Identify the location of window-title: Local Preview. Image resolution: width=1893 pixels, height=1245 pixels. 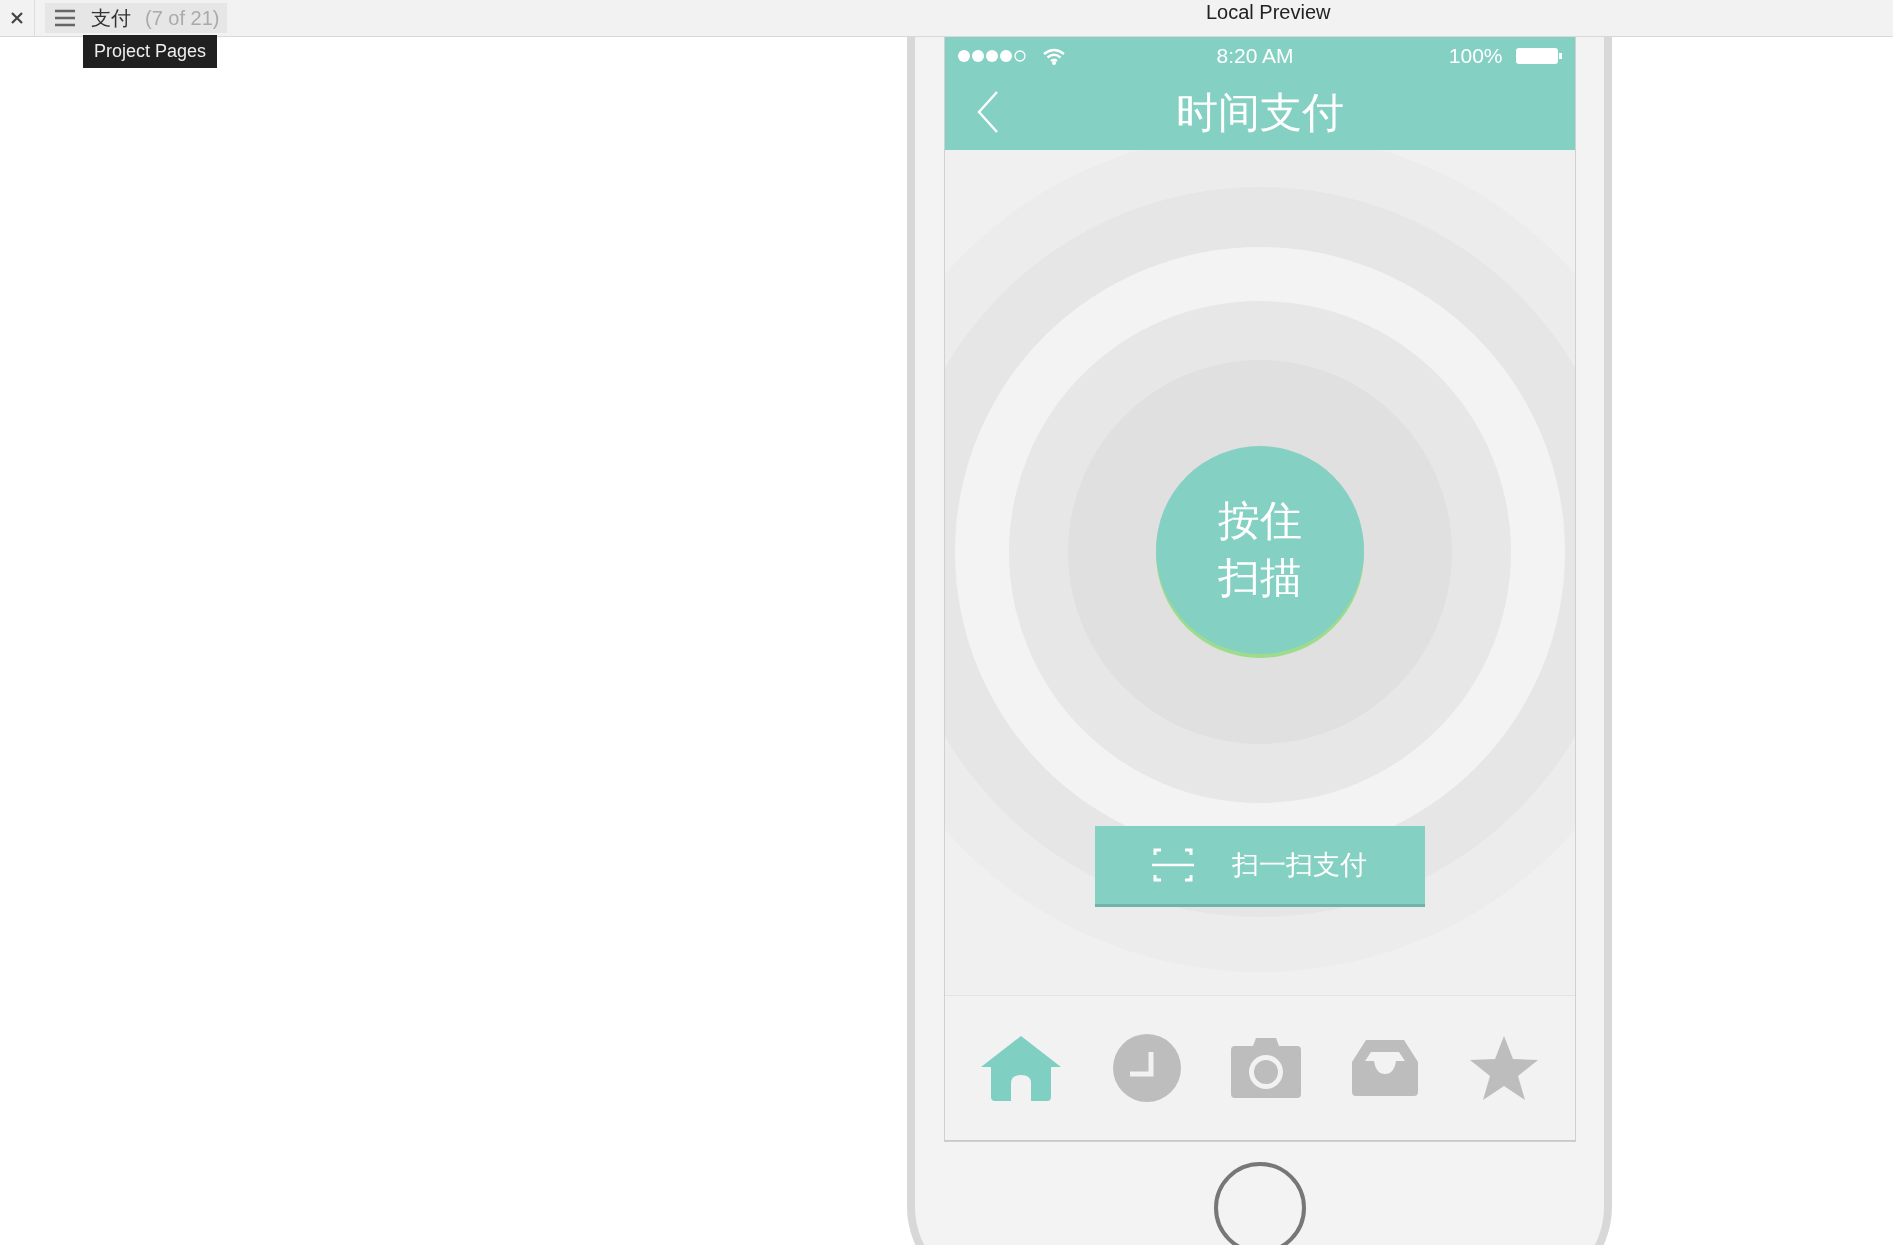
(1268, 12).